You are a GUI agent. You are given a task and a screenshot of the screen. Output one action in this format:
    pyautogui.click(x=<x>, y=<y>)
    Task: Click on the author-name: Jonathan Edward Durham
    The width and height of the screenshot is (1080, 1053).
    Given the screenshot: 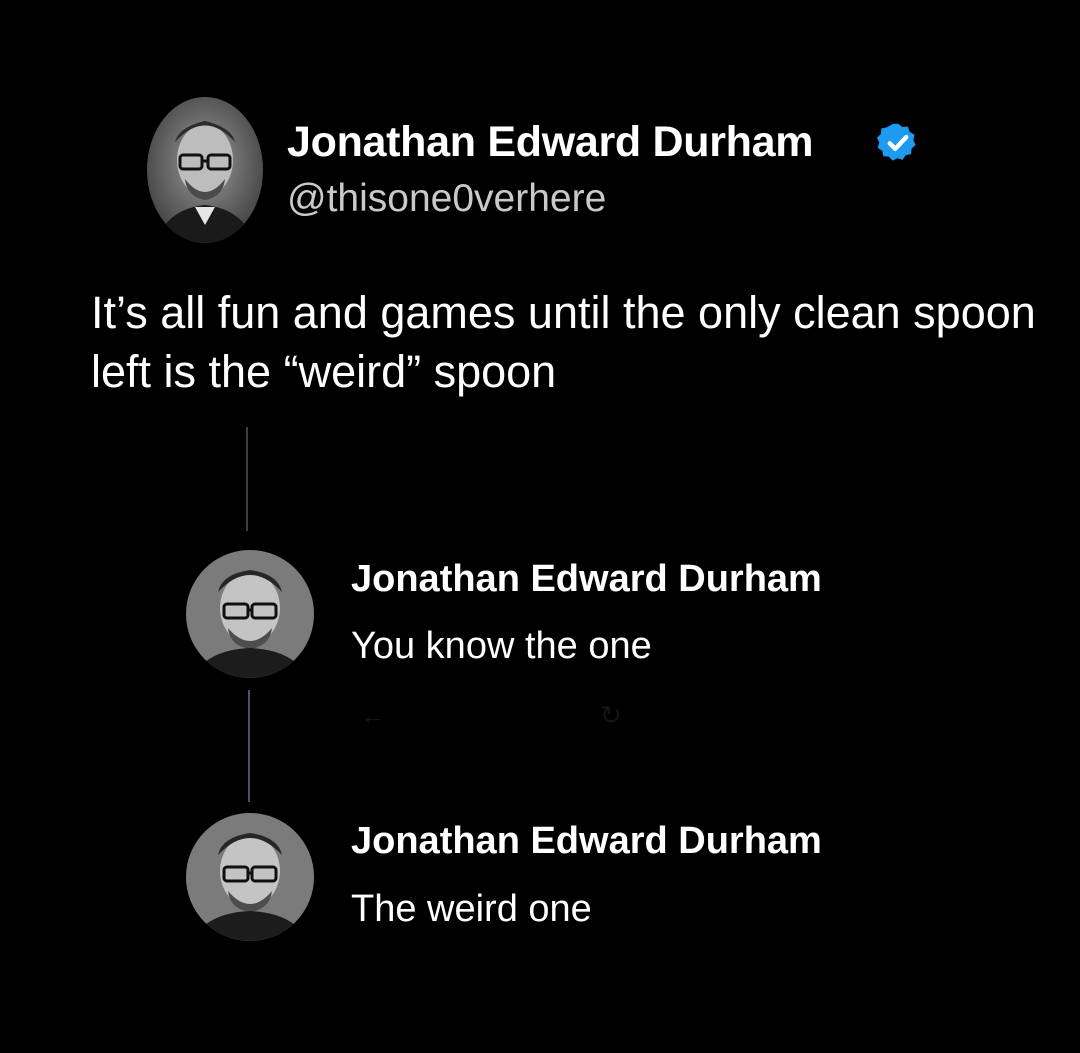 What is the action you would take?
    pyautogui.click(x=550, y=142)
    